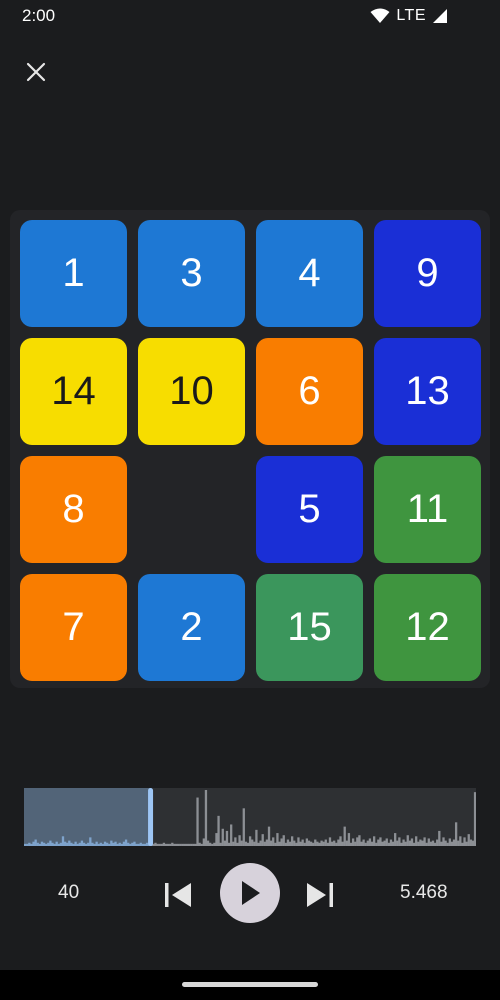  What do you see at coordinates (309, 627) in the screenshot?
I see `puzzle-tile: 15` at bounding box center [309, 627].